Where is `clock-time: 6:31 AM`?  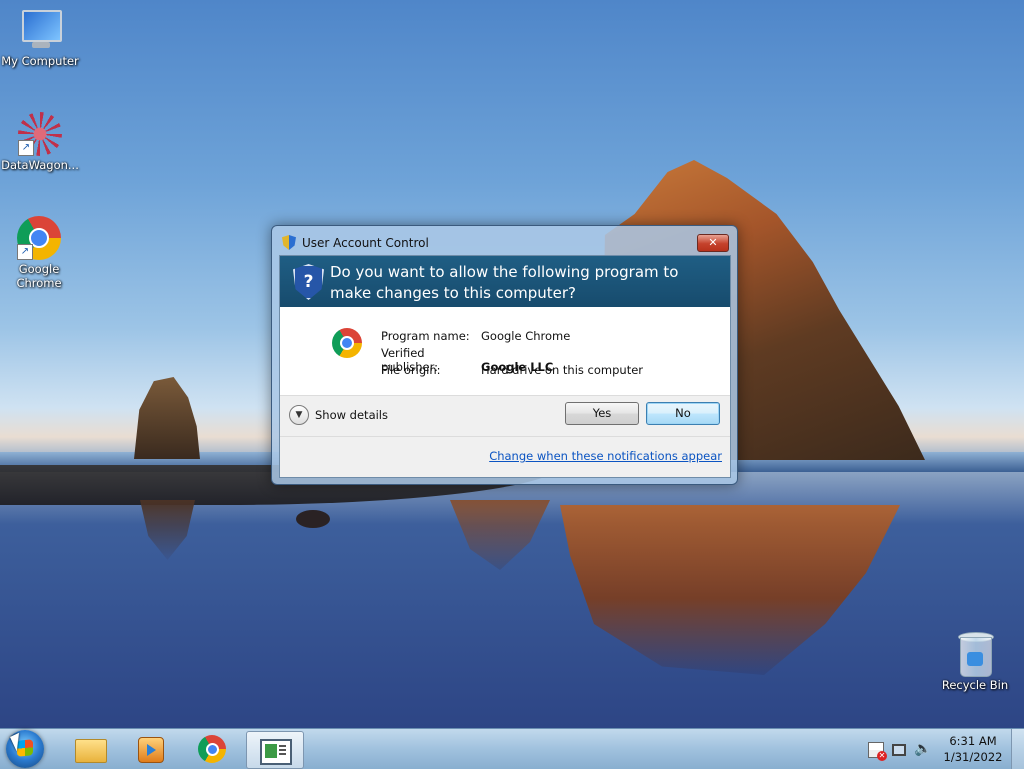 clock-time: 6:31 AM is located at coordinates (973, 741).